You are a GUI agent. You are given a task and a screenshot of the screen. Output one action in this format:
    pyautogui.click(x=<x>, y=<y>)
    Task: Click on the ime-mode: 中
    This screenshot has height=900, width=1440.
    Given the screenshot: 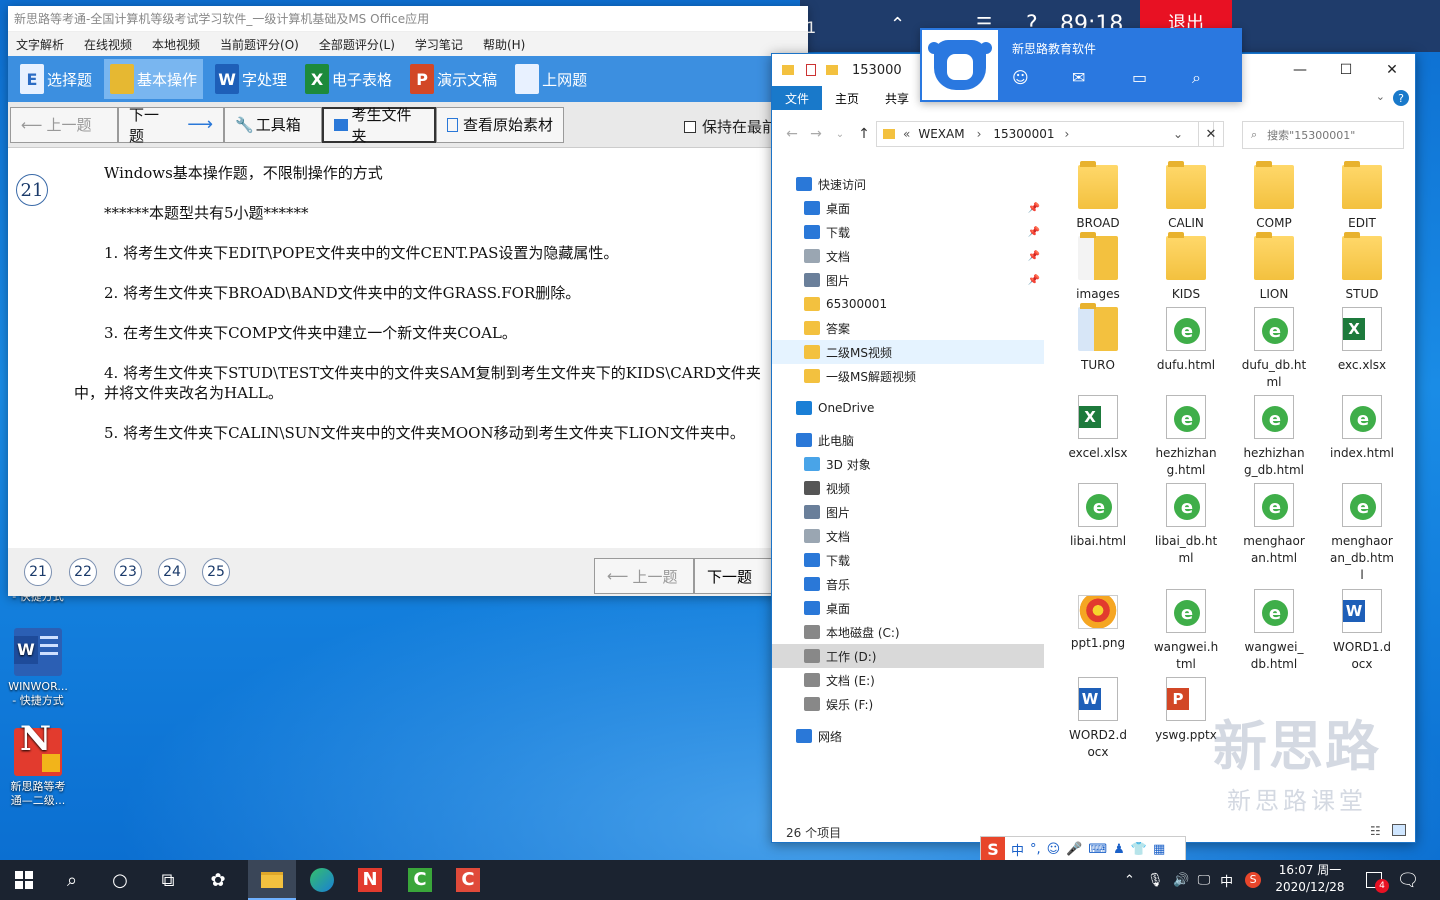 What is the action you would take?
    pyautogui.click(x=1017, y=849)
    